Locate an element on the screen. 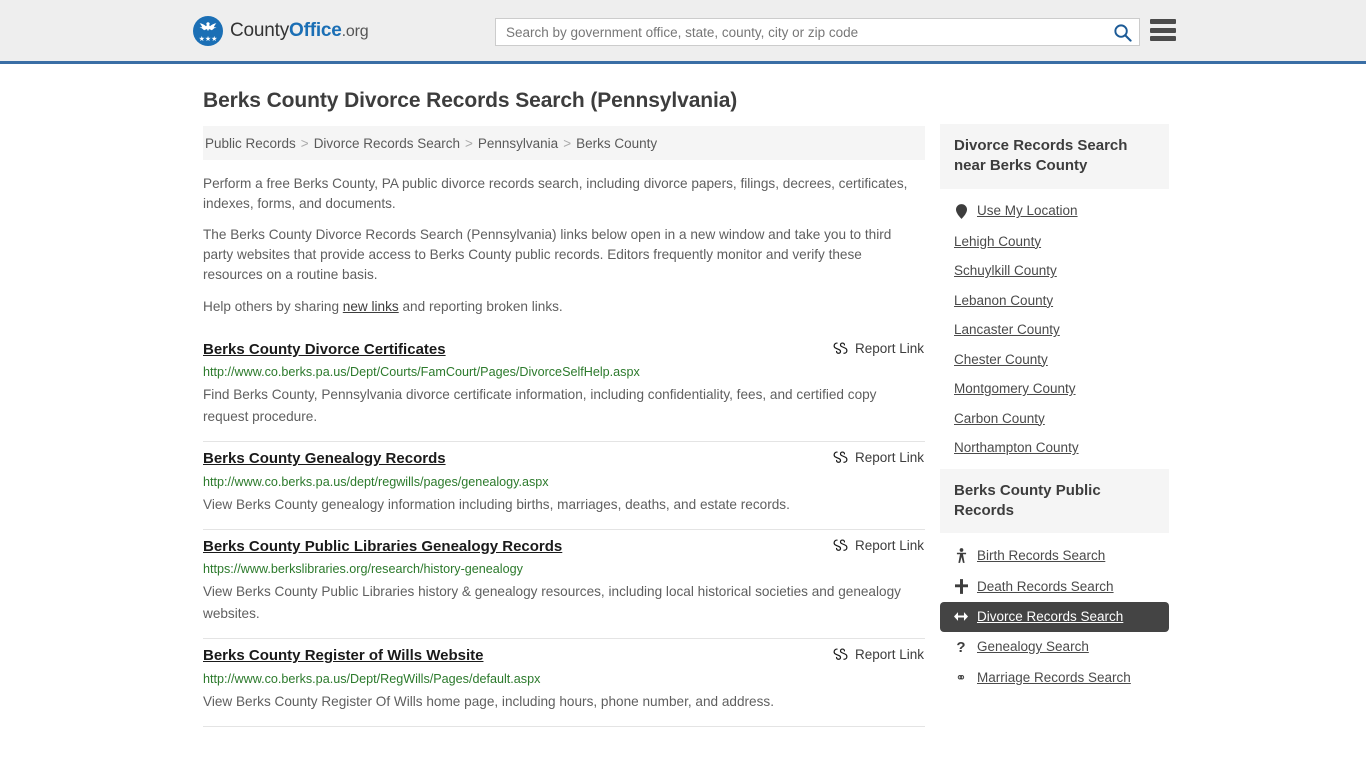  sidebar-item-carbon-county: Carbon County is located at coordinates (1054, 419).